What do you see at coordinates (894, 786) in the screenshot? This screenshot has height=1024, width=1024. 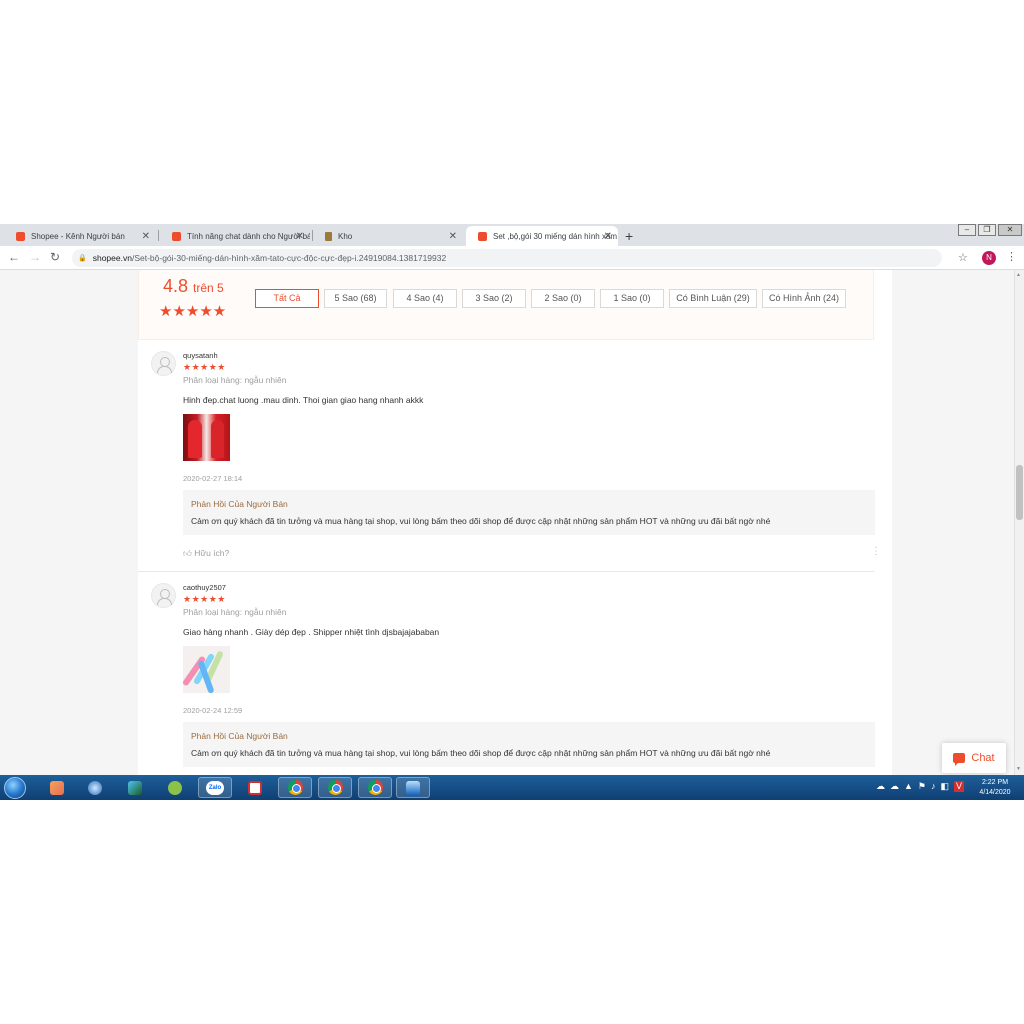 I see `tray-cloud-icon: ☁` at bounding box center [894, 786].